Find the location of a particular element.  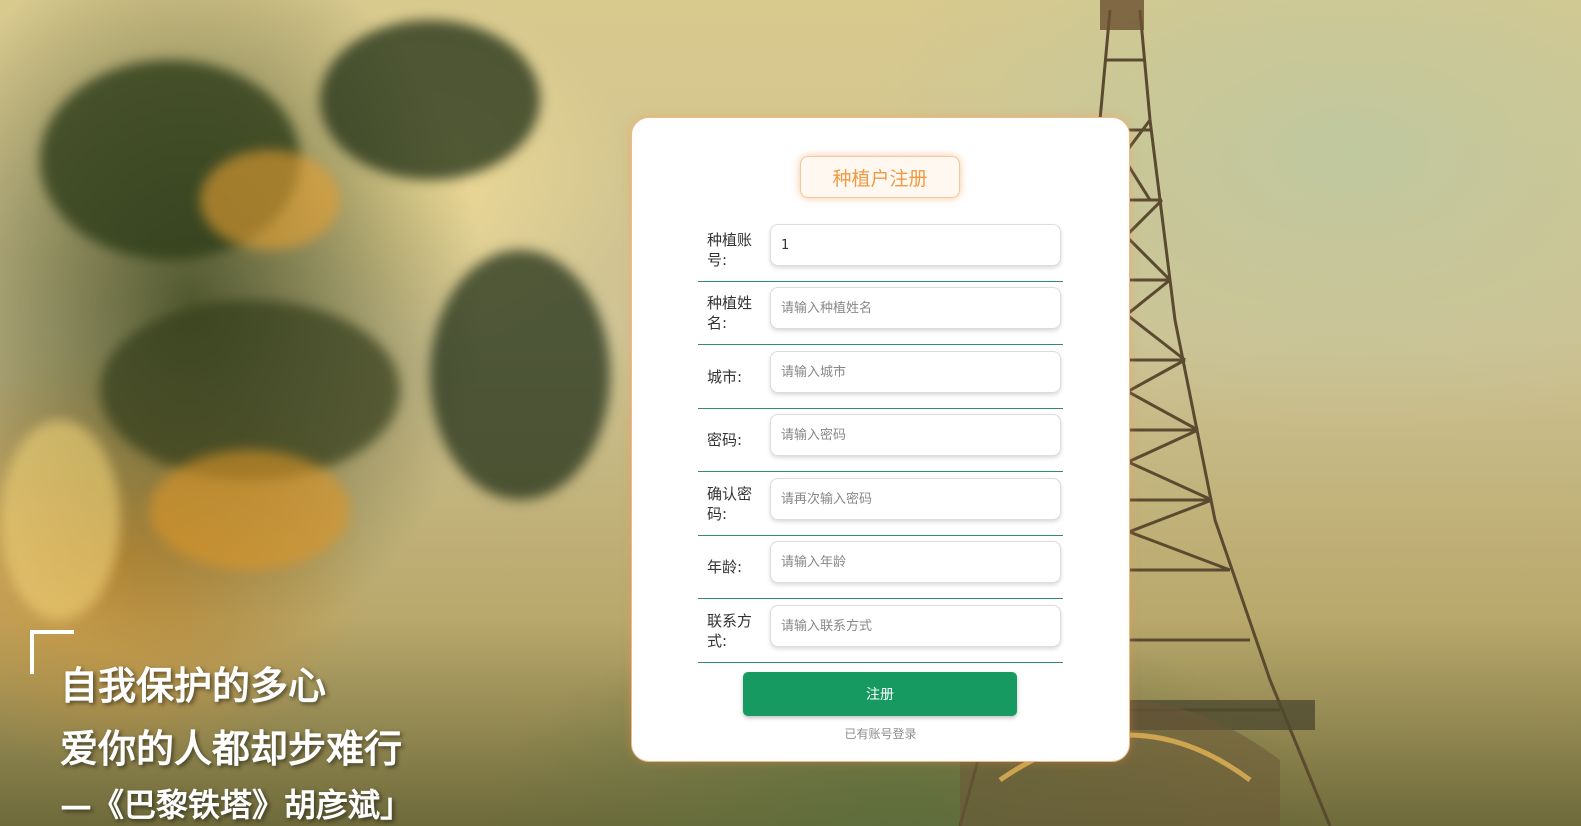

field-label-age: 年龄: is located at coordinates (725, 566).